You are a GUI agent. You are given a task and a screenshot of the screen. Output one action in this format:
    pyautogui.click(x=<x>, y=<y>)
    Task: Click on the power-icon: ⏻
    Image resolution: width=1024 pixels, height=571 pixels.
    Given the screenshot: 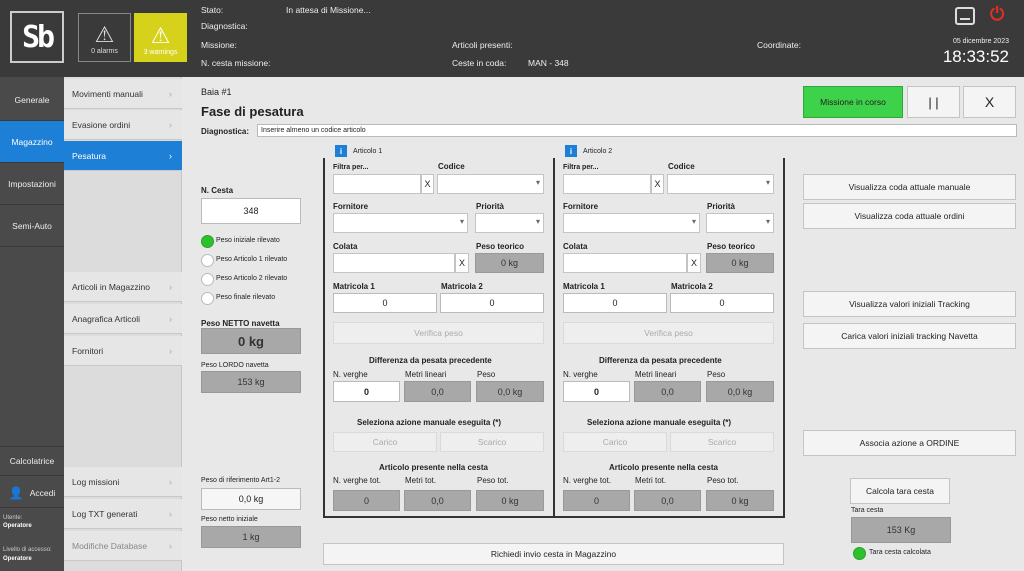 What is the action you would take?
    pyautogui.click(x=997, y=14)
    